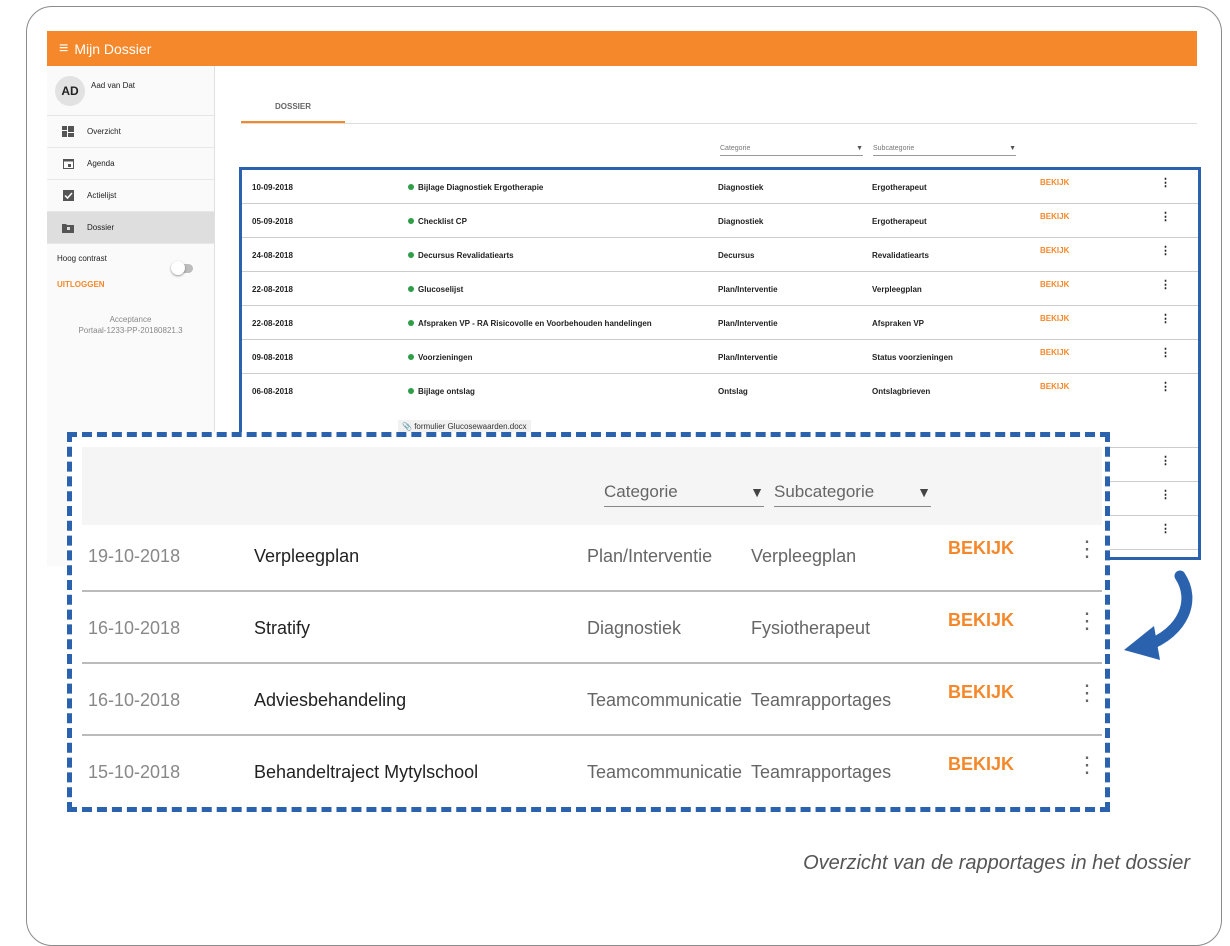  Describe the element at coordinates (719, 123) in the screenshot. I see `tab-divider` at that location.